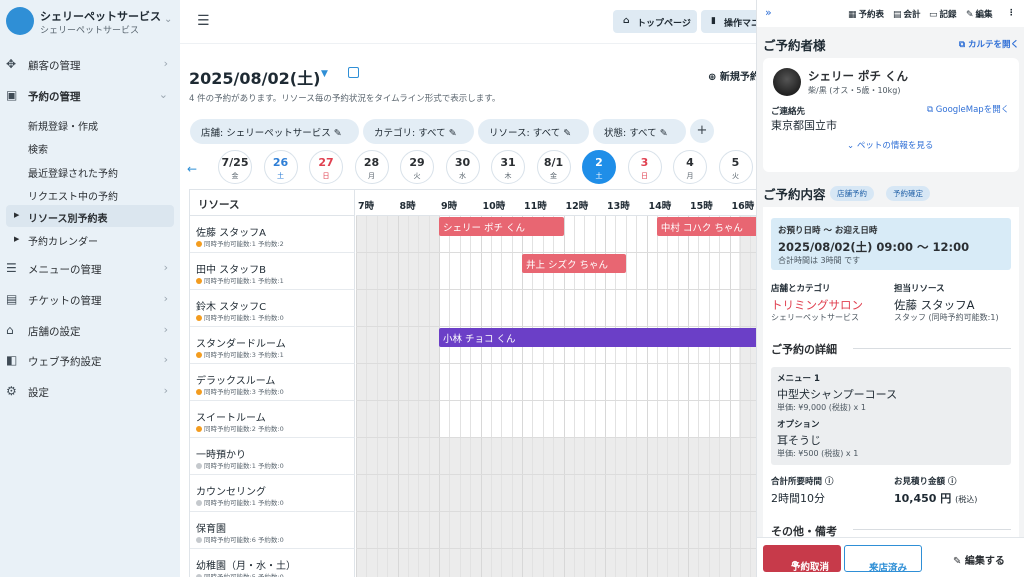 Image resolution: width=1024 pixels, height=577 pixels. I want to click on sidebar-item-web: ◧ ウェブ予約設定 ›, so click(90, 361).